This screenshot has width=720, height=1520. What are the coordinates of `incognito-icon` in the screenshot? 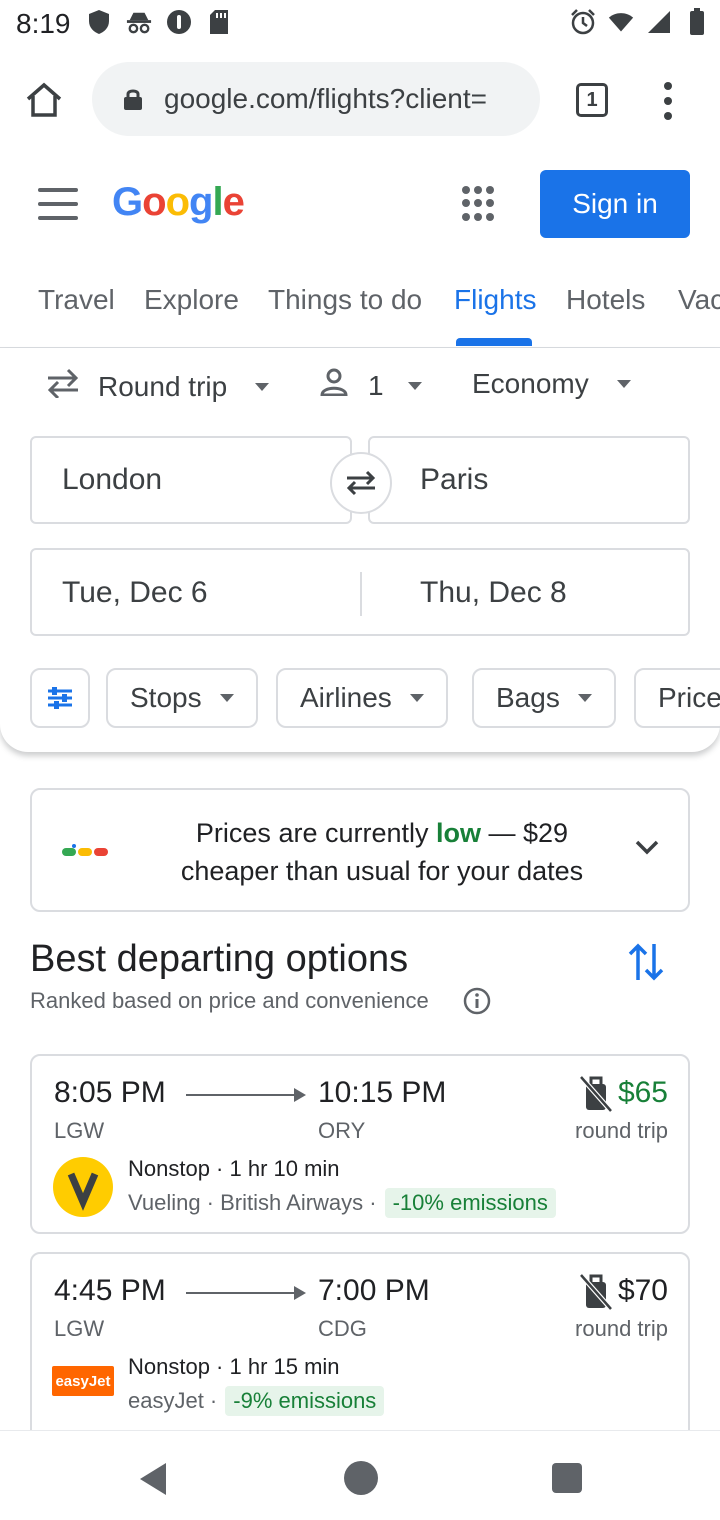 It's located at (139, 22).